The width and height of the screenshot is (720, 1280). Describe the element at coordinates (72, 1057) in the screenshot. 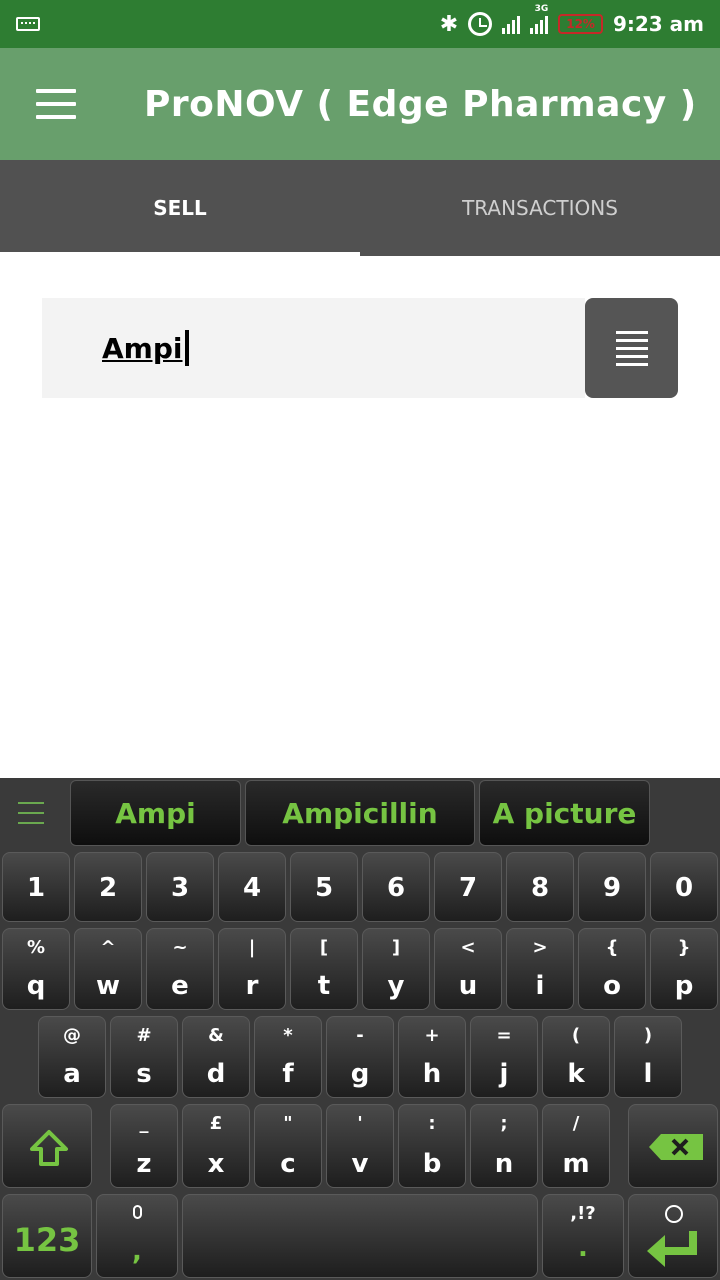

I see `key-a: @ a` at that location.